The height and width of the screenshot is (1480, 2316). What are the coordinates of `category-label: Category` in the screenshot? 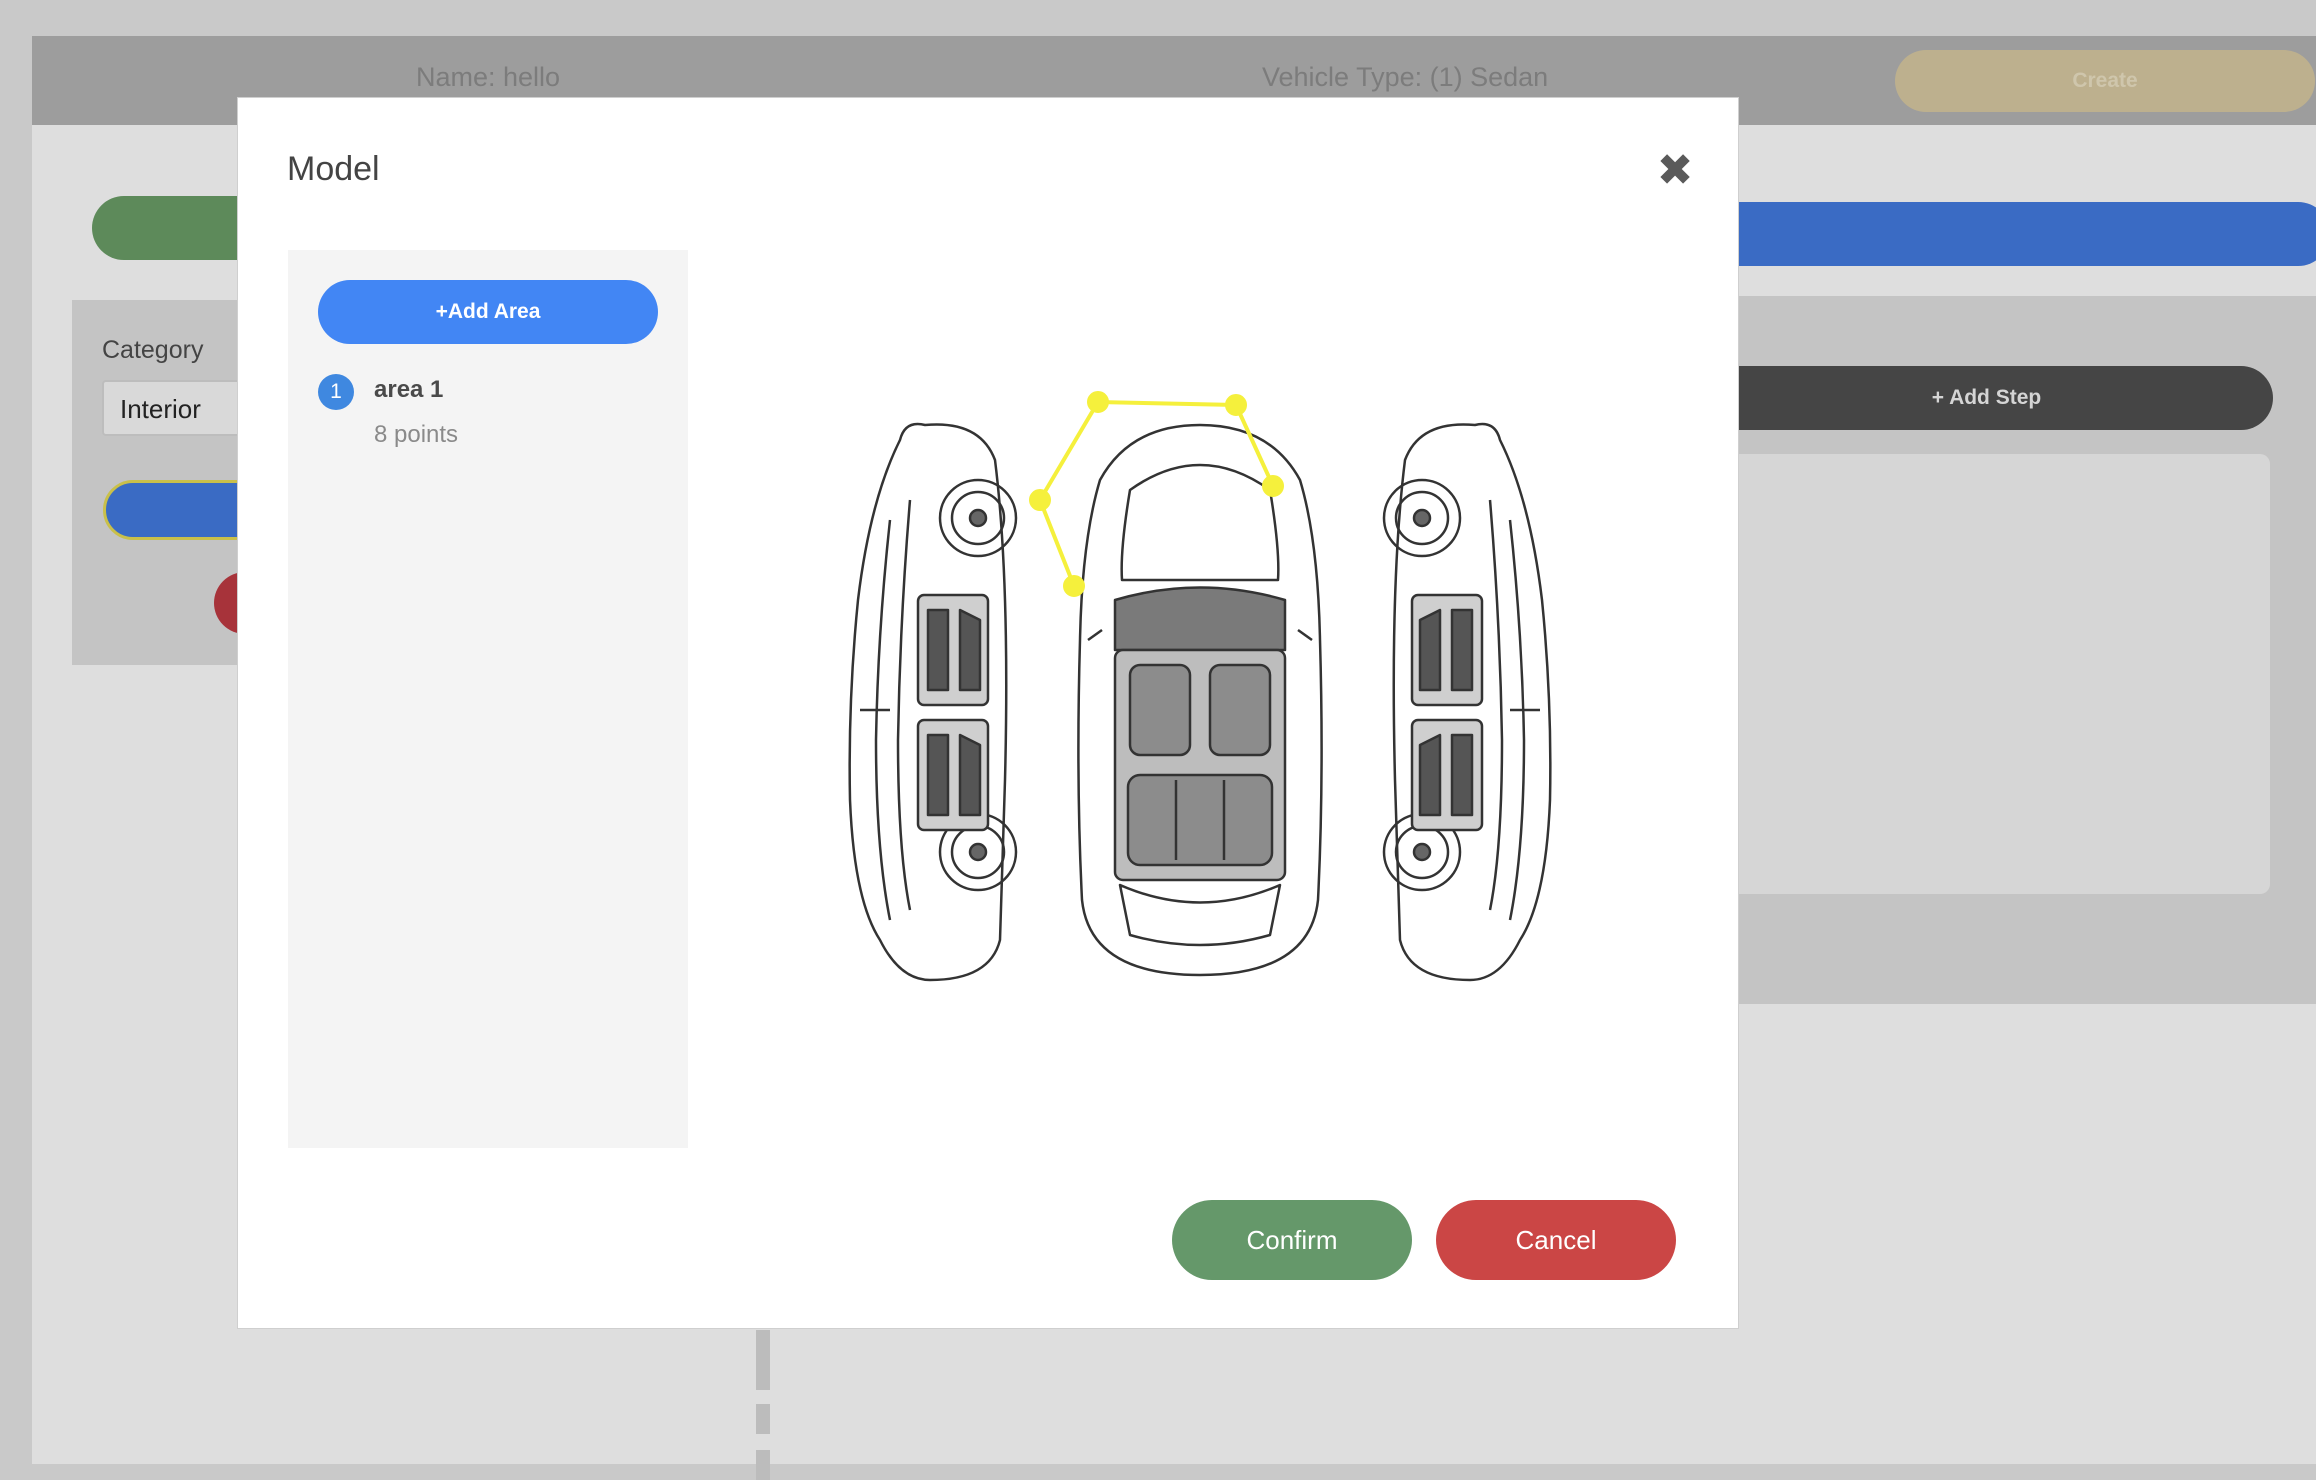 It's located at (153, 350).